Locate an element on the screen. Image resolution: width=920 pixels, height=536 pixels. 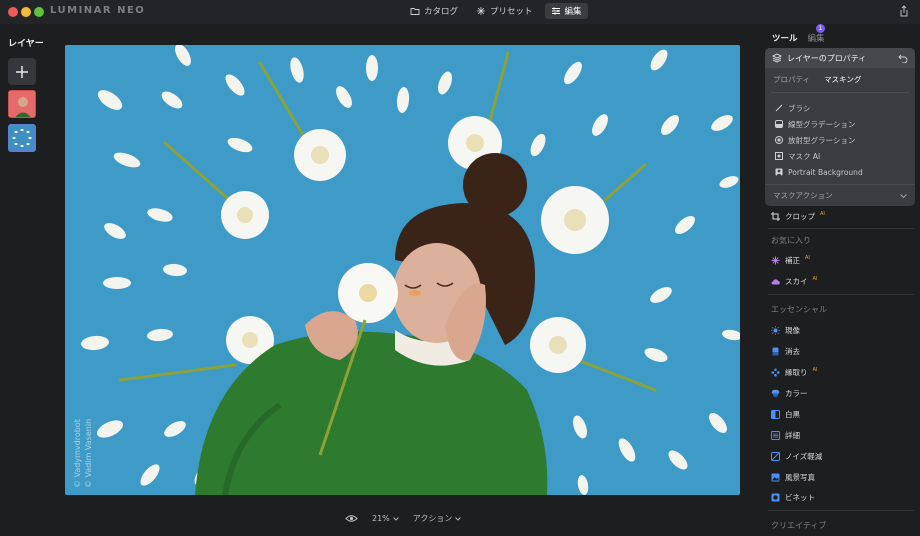
catalog-tab: カタログ is located at coordinates (434, 11).